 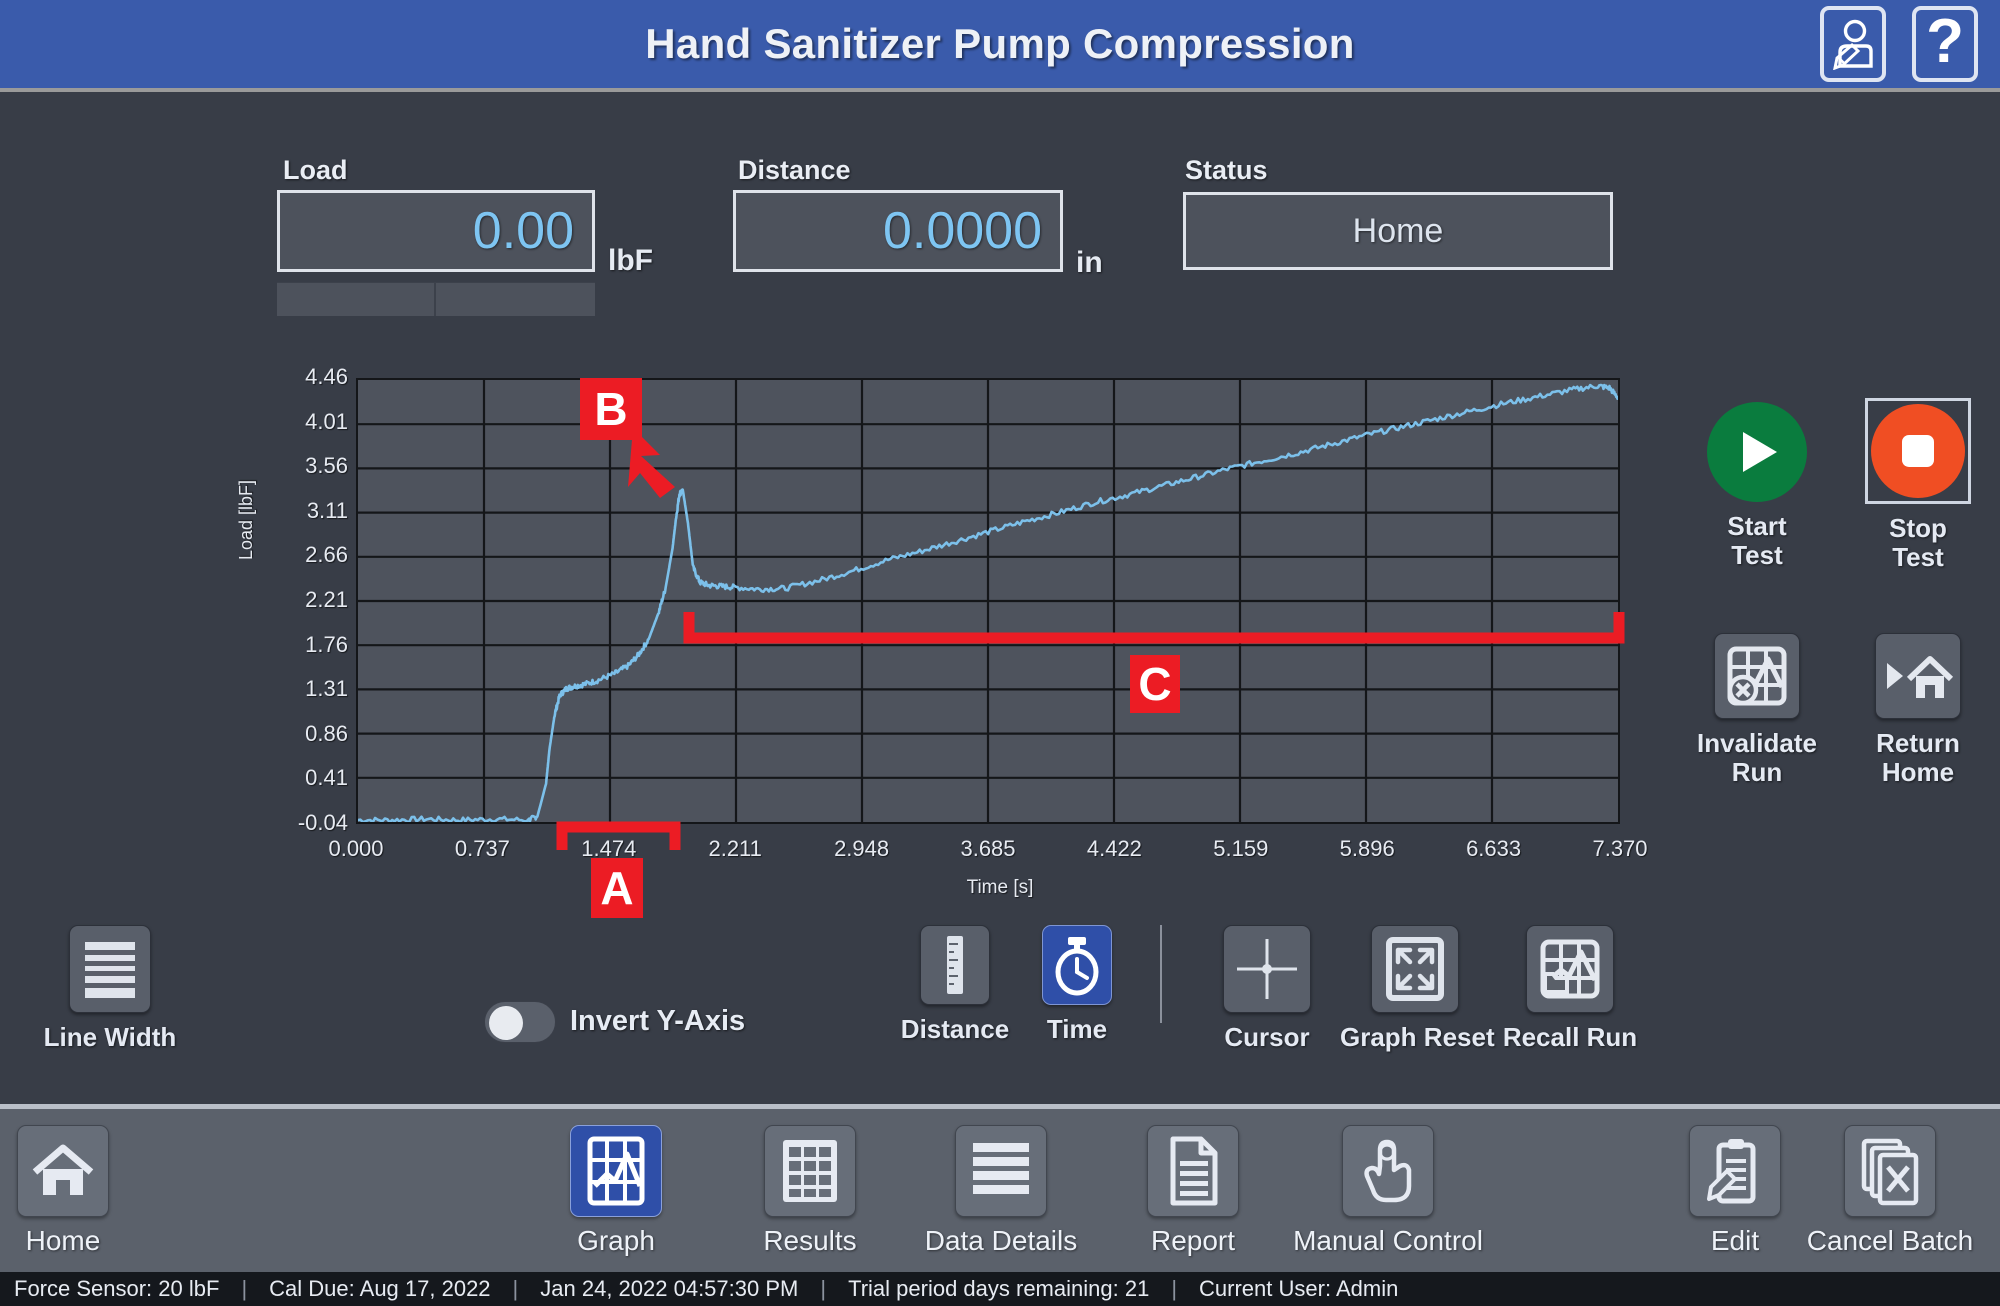 I want to click on nav-label-manual-control: Manual Control, so click(x=1388, y=1240).